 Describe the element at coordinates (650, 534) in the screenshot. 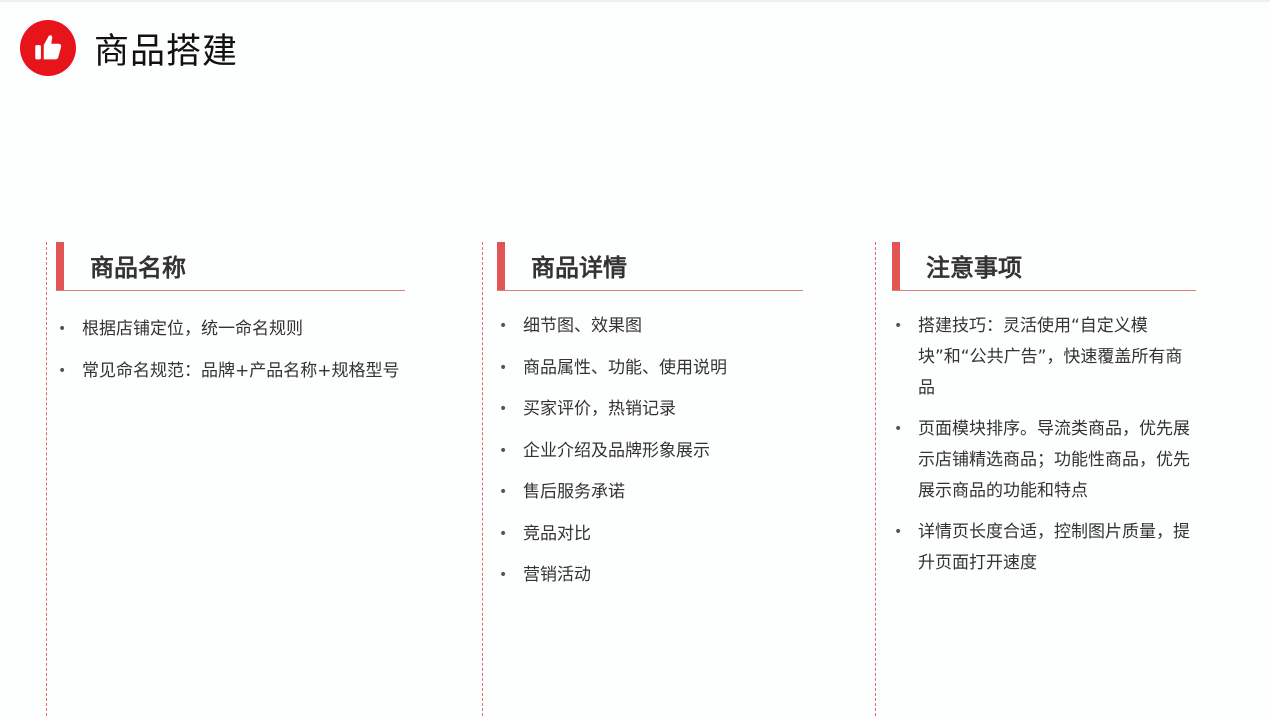

I see `list-item: 竞品对比` at that location.